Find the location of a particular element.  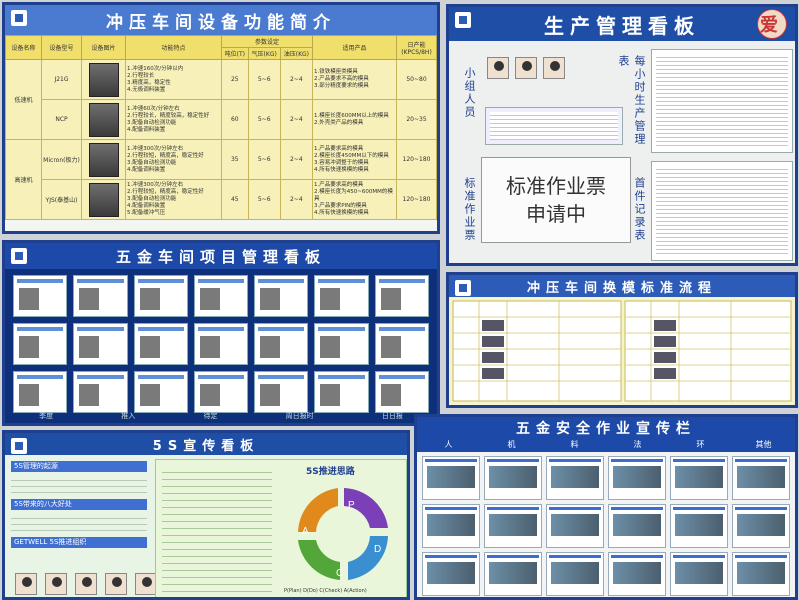

panel-text is located at coordinates (217, 530).